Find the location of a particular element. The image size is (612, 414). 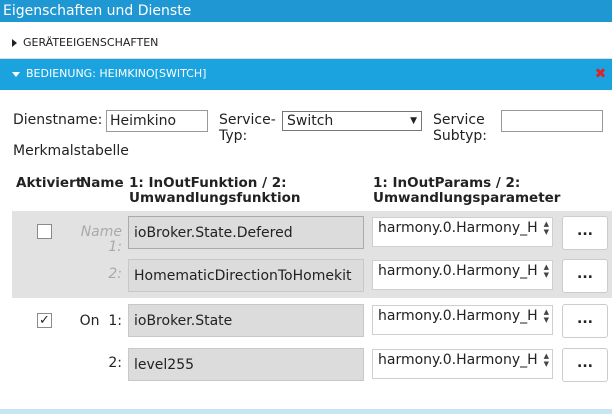

row-name-value: On is located at coordinates (89, 321).